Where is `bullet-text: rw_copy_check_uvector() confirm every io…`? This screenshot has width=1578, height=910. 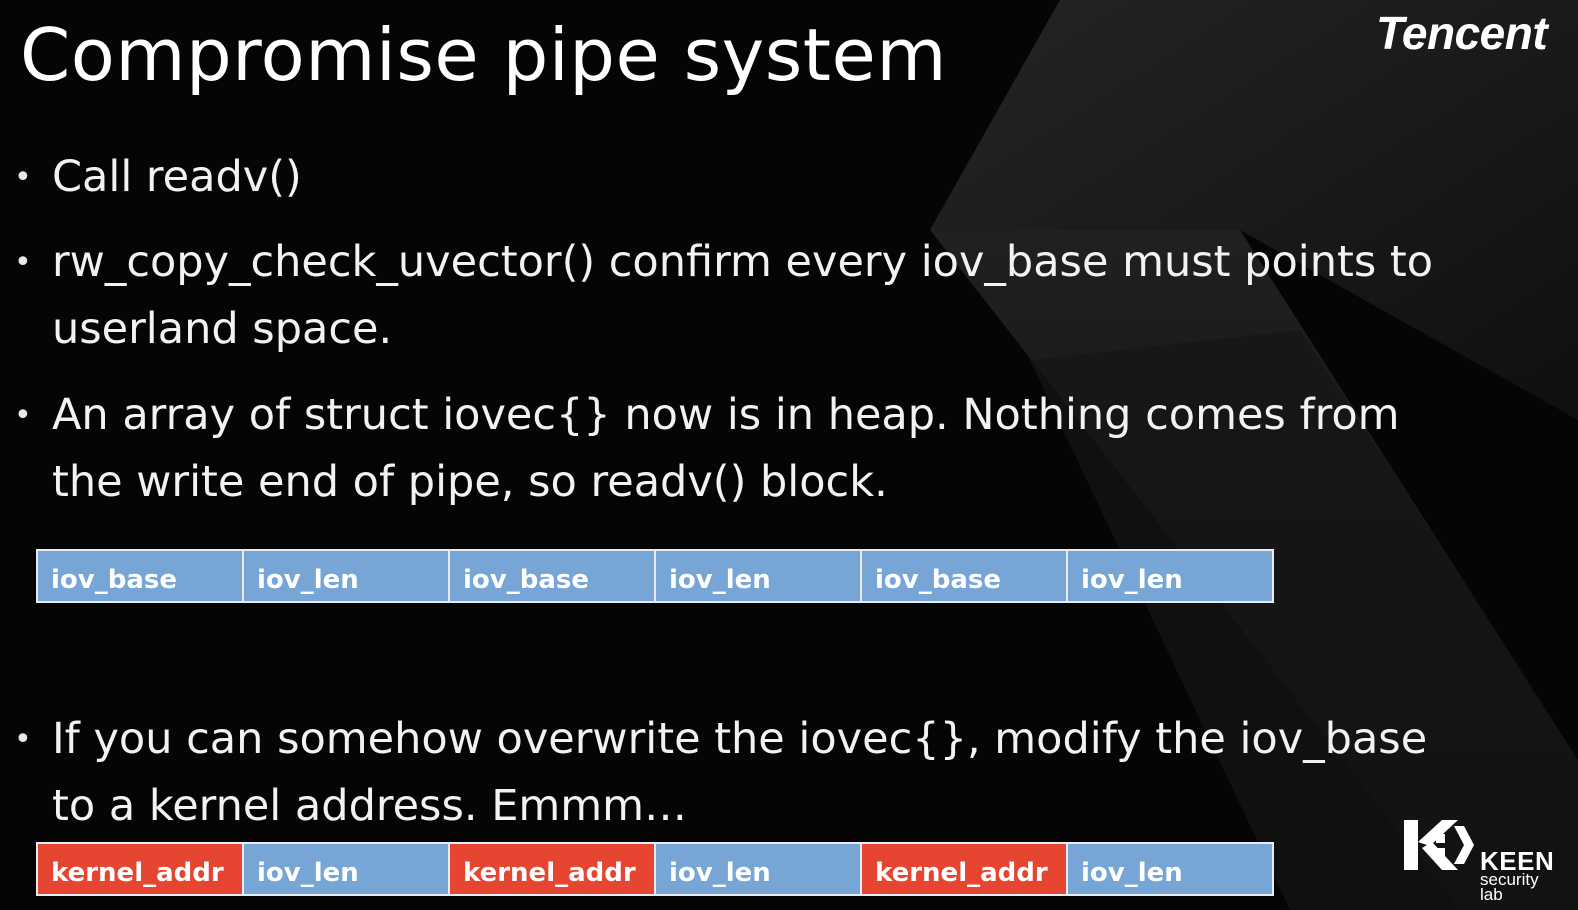
bullet-text: rw_copy_check_uvector() confirm every io… is located at coordinates (743, 295).